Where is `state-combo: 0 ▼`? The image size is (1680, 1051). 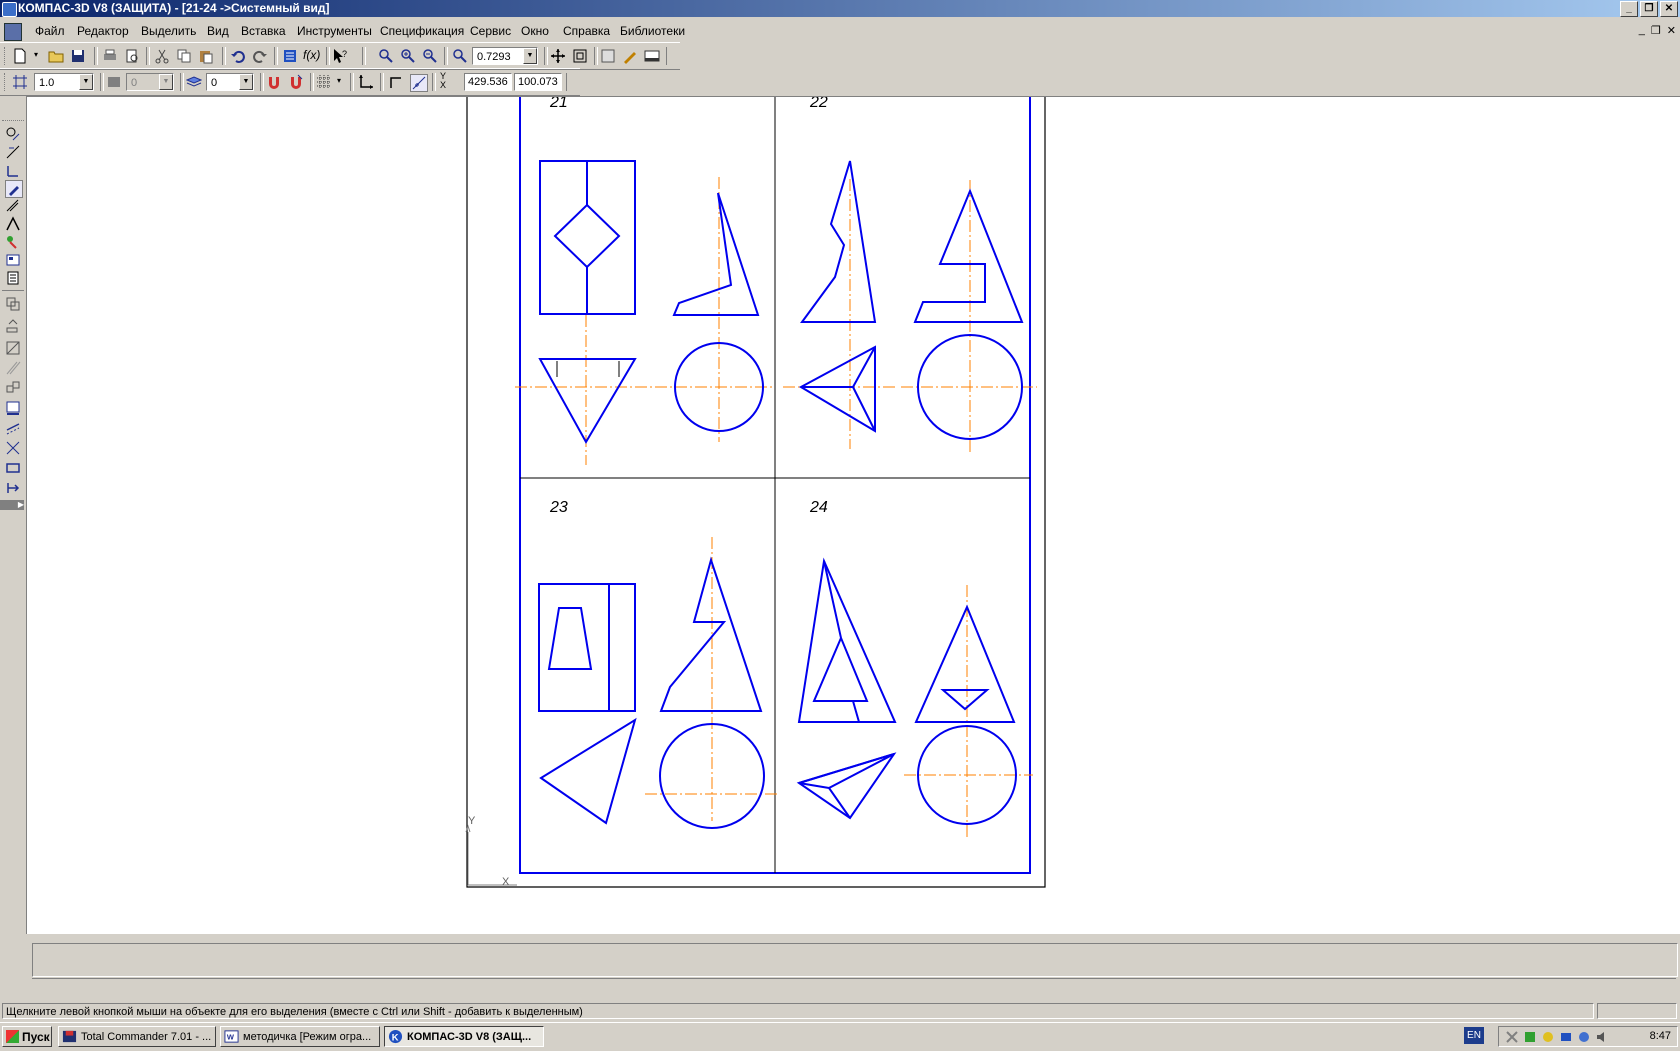
state-combo: 0 ▼ is located at coordinates (150, 82).